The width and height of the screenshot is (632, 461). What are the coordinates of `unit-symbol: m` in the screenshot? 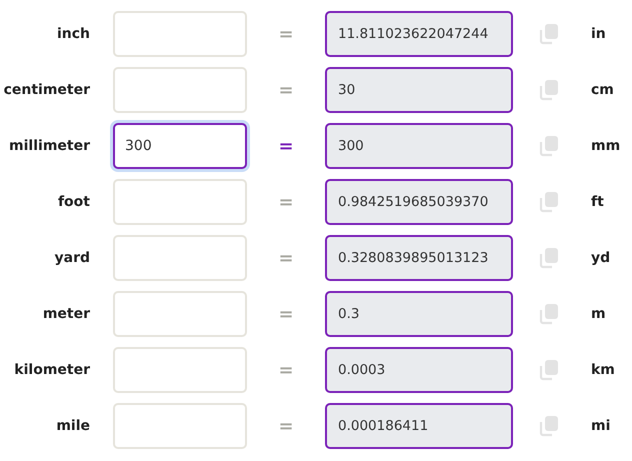 It's located at (599, 314).